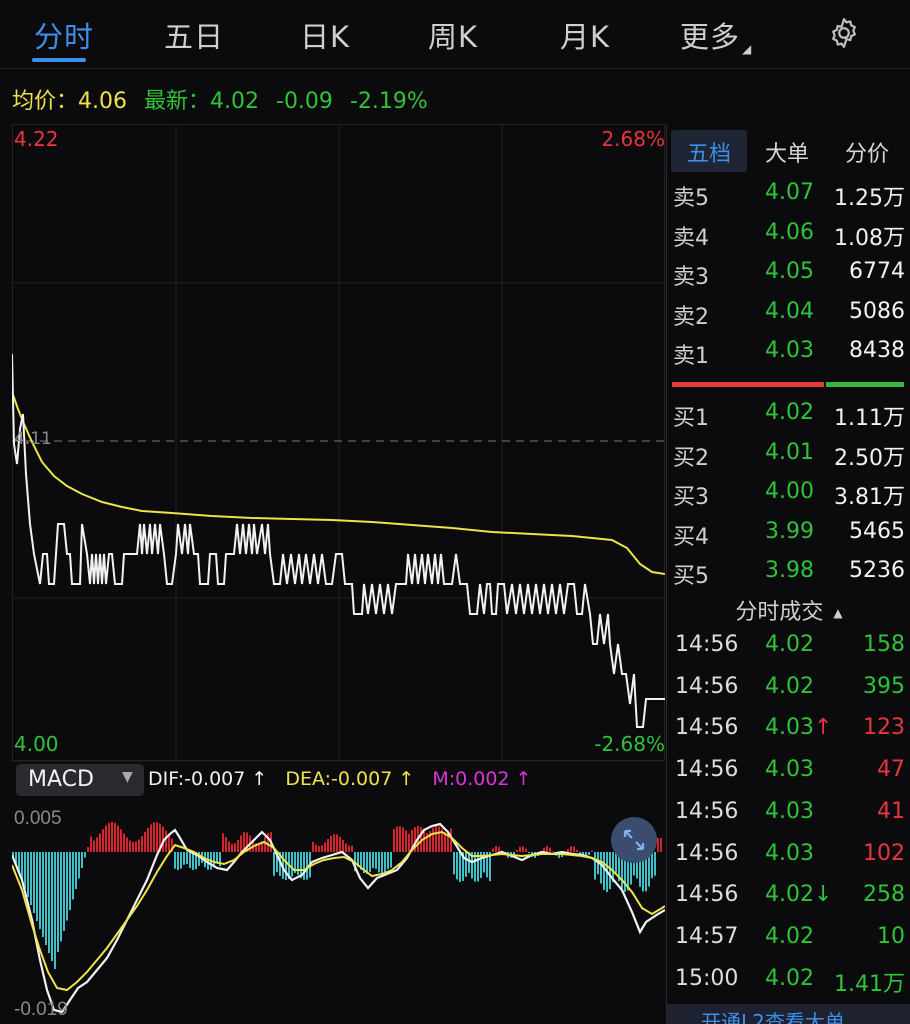 The width and height of the screenshot is (910, 1024). I want to click on ask-row: 卖2 4.04 5086, so click(789, 317).